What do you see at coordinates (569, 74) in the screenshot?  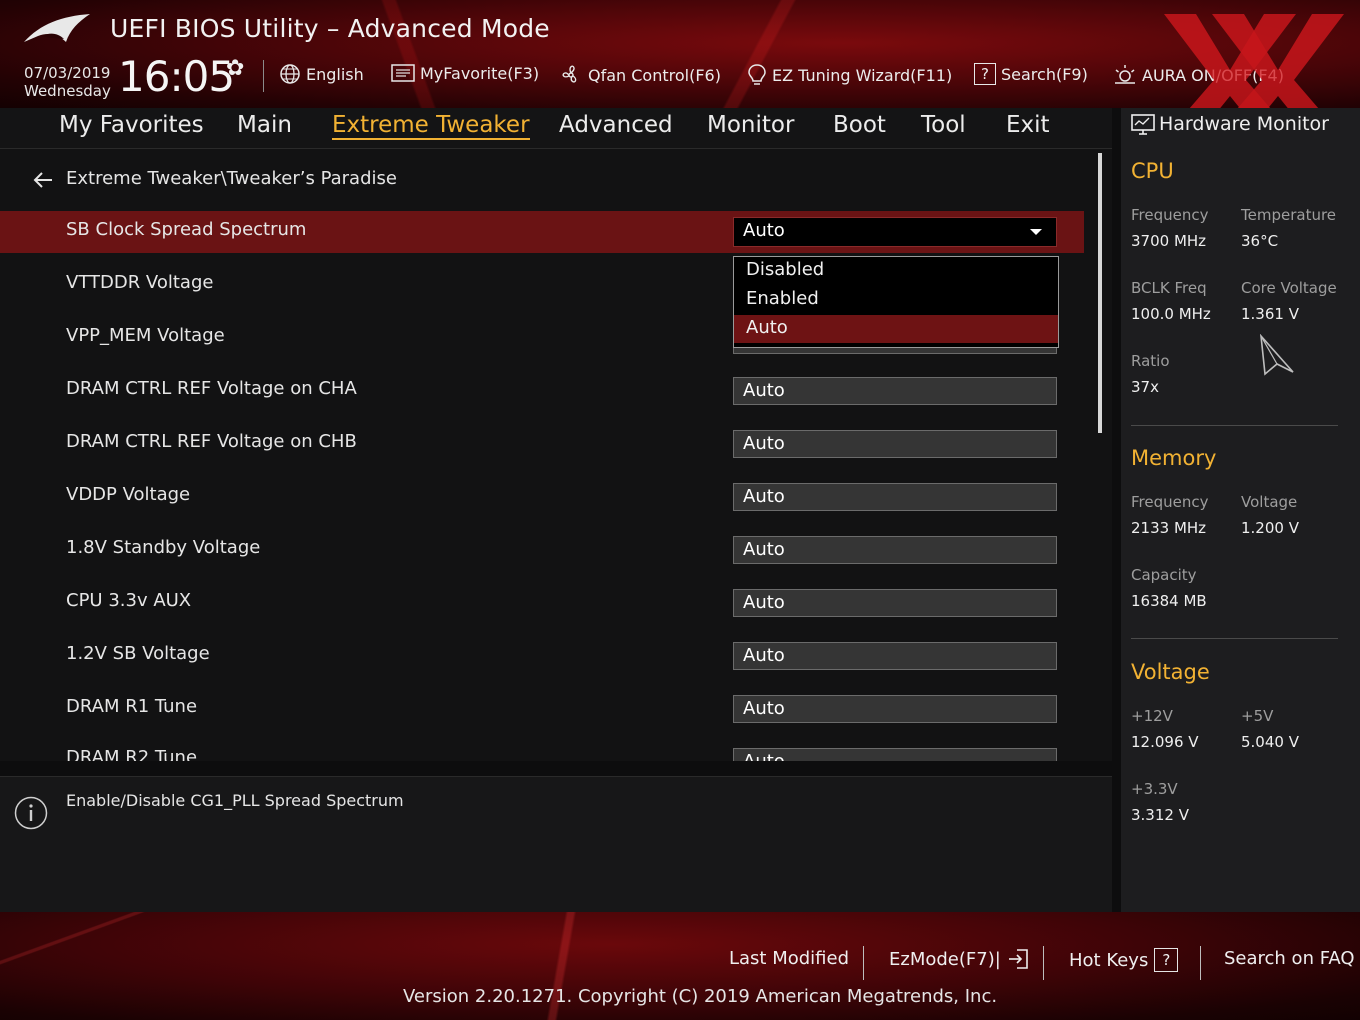 I see `fan-icon` at bounding box center [569, 74].